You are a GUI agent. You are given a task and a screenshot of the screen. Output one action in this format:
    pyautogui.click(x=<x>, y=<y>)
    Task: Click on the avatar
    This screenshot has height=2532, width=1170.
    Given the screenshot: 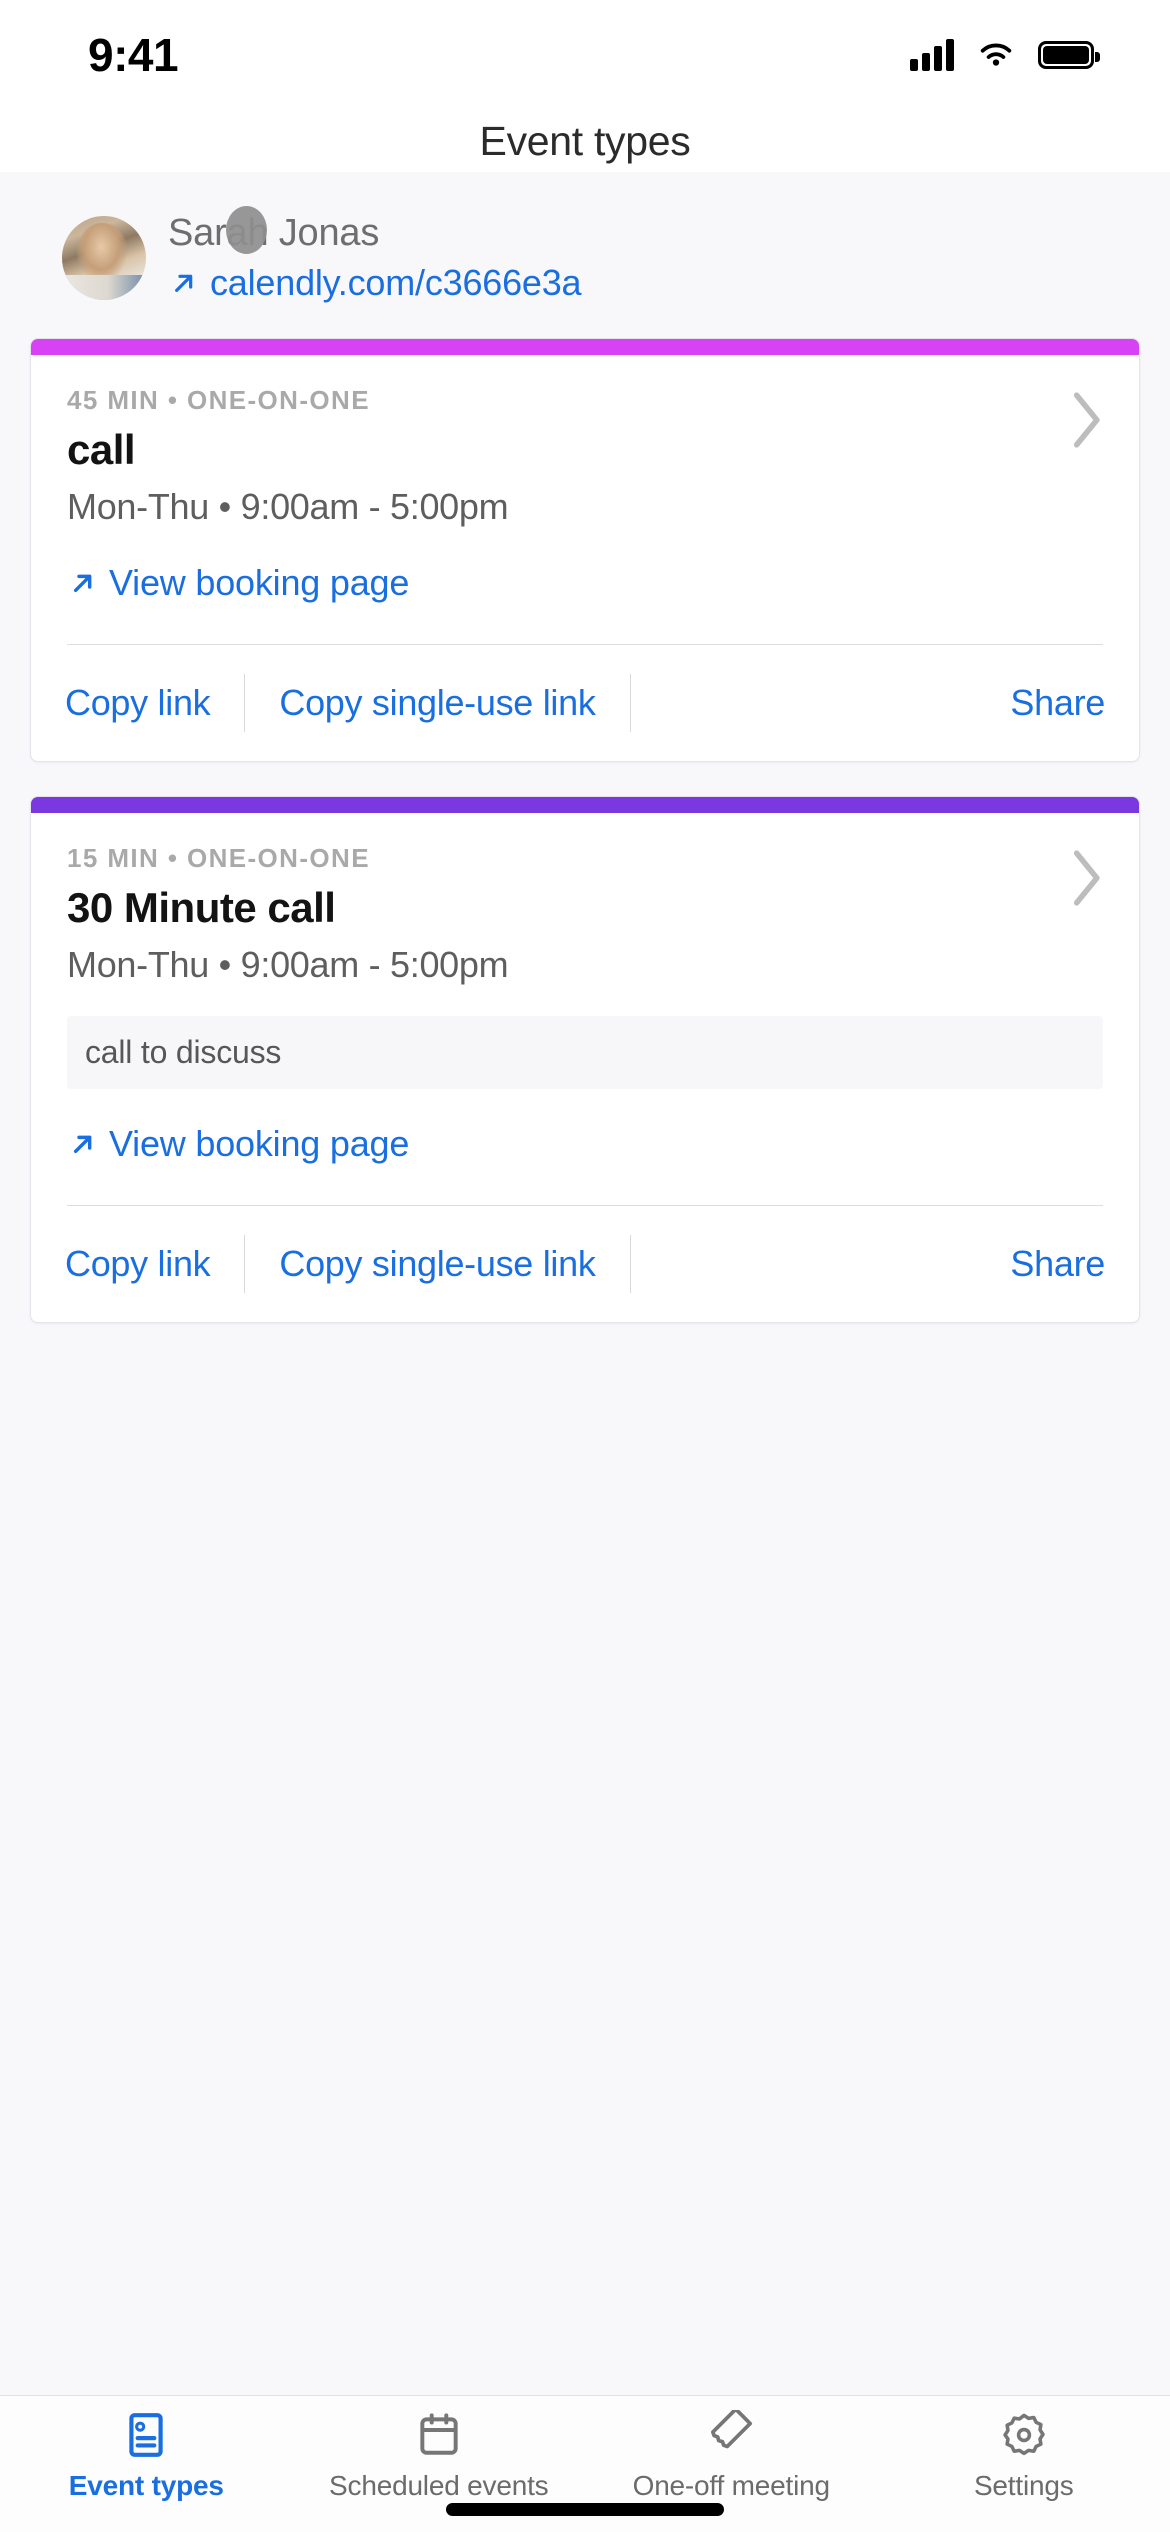 What is the action you would take?
    pyautogui.click(x=104, y=257)
    